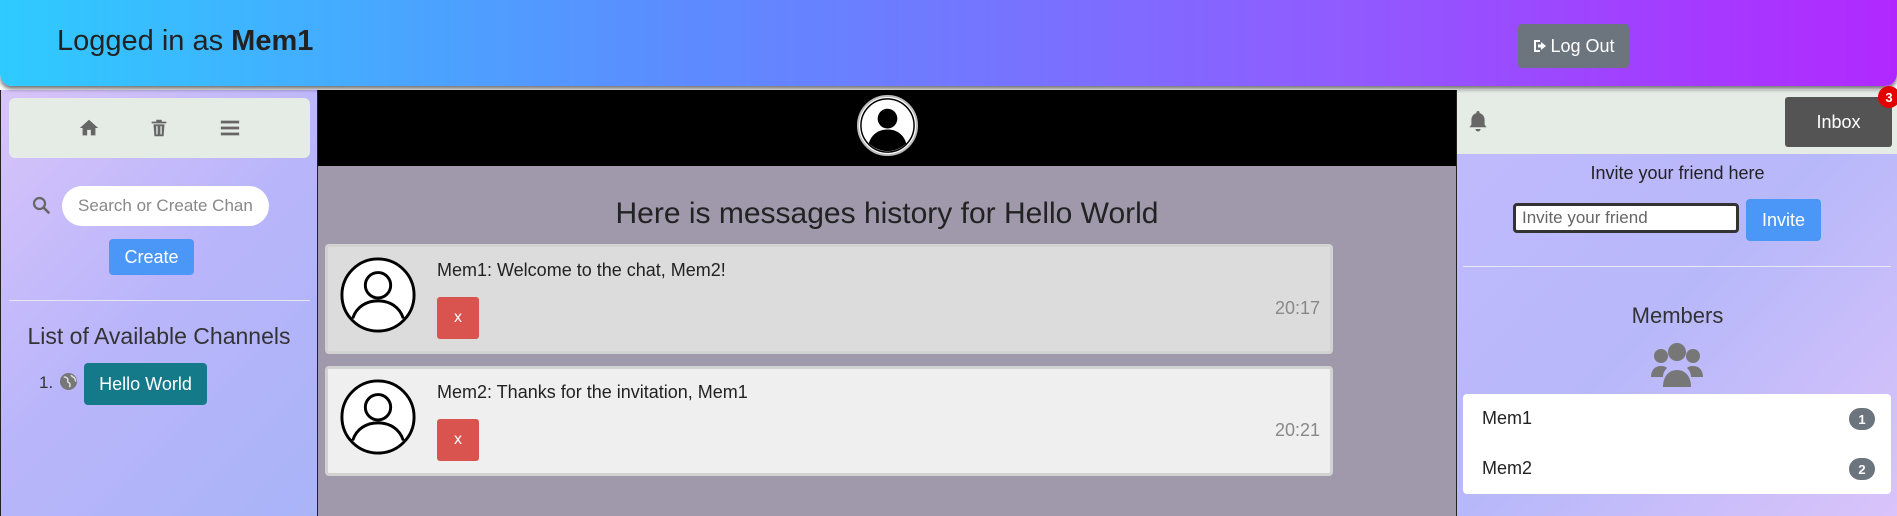  Describe the element at coordinates (1677, 266) in the screenshot. I see `right-divider` at that location.